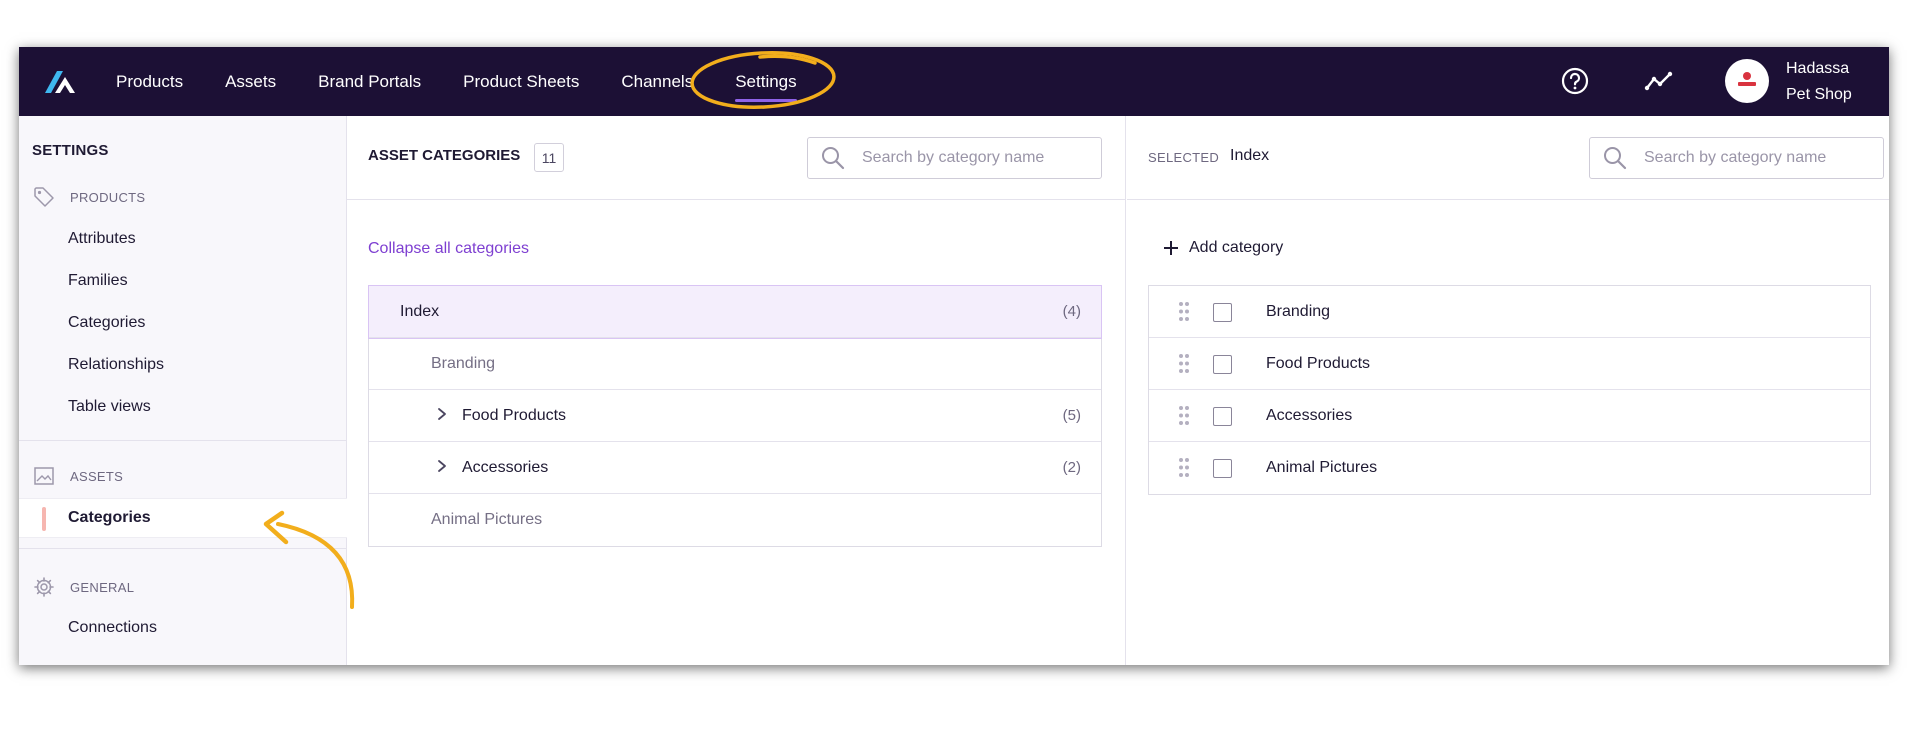  I want to click on sidebar-section-label: ASSETS, so click(97, 476).